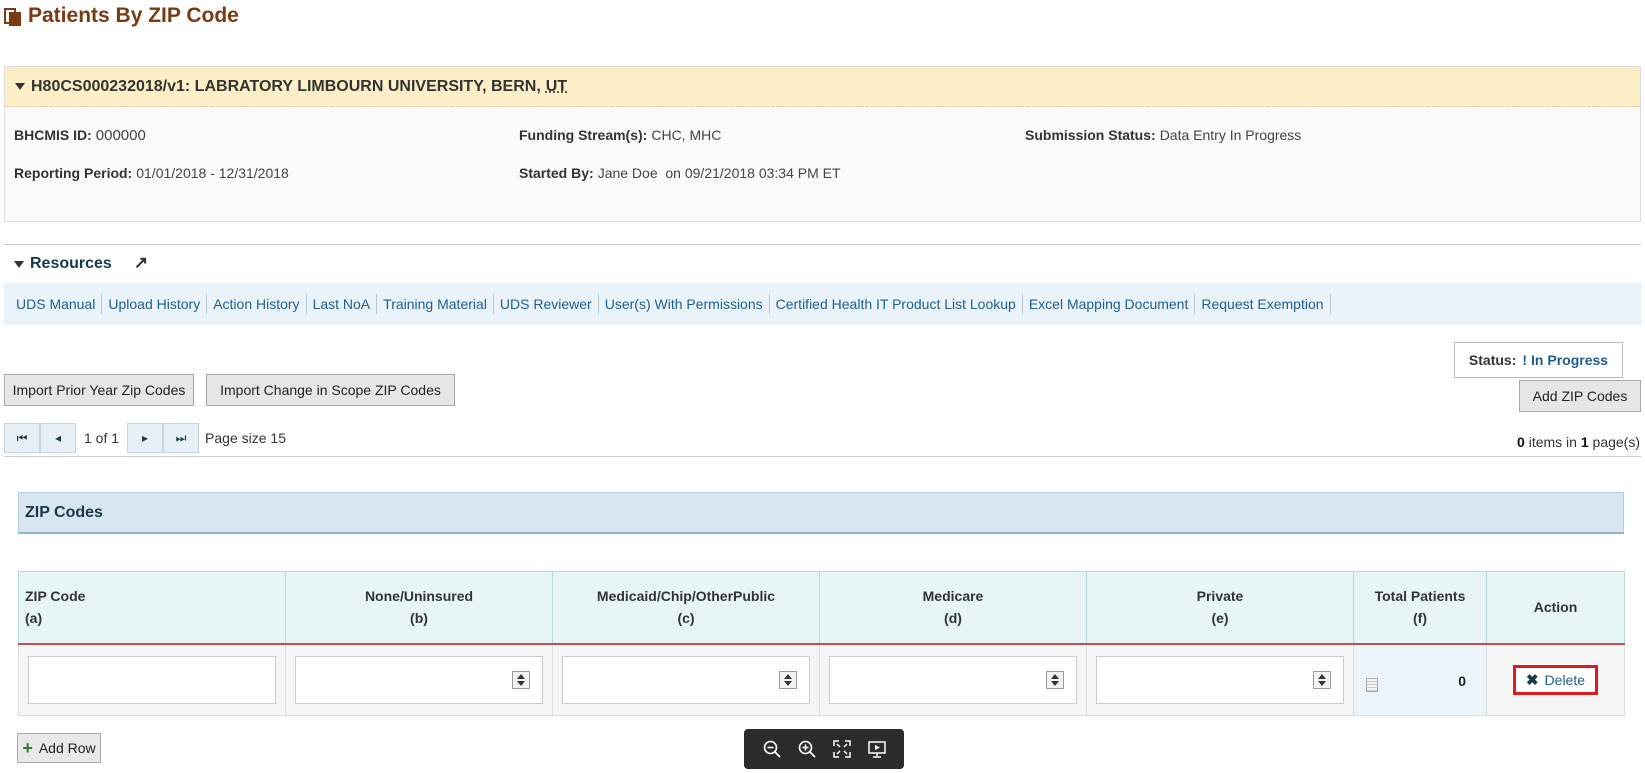 The width and height of the screenshot is (1645, 773). Describe the element at coordinates (1525, 360) in the screenshot. I see `exclamation-icon: !` at that location.